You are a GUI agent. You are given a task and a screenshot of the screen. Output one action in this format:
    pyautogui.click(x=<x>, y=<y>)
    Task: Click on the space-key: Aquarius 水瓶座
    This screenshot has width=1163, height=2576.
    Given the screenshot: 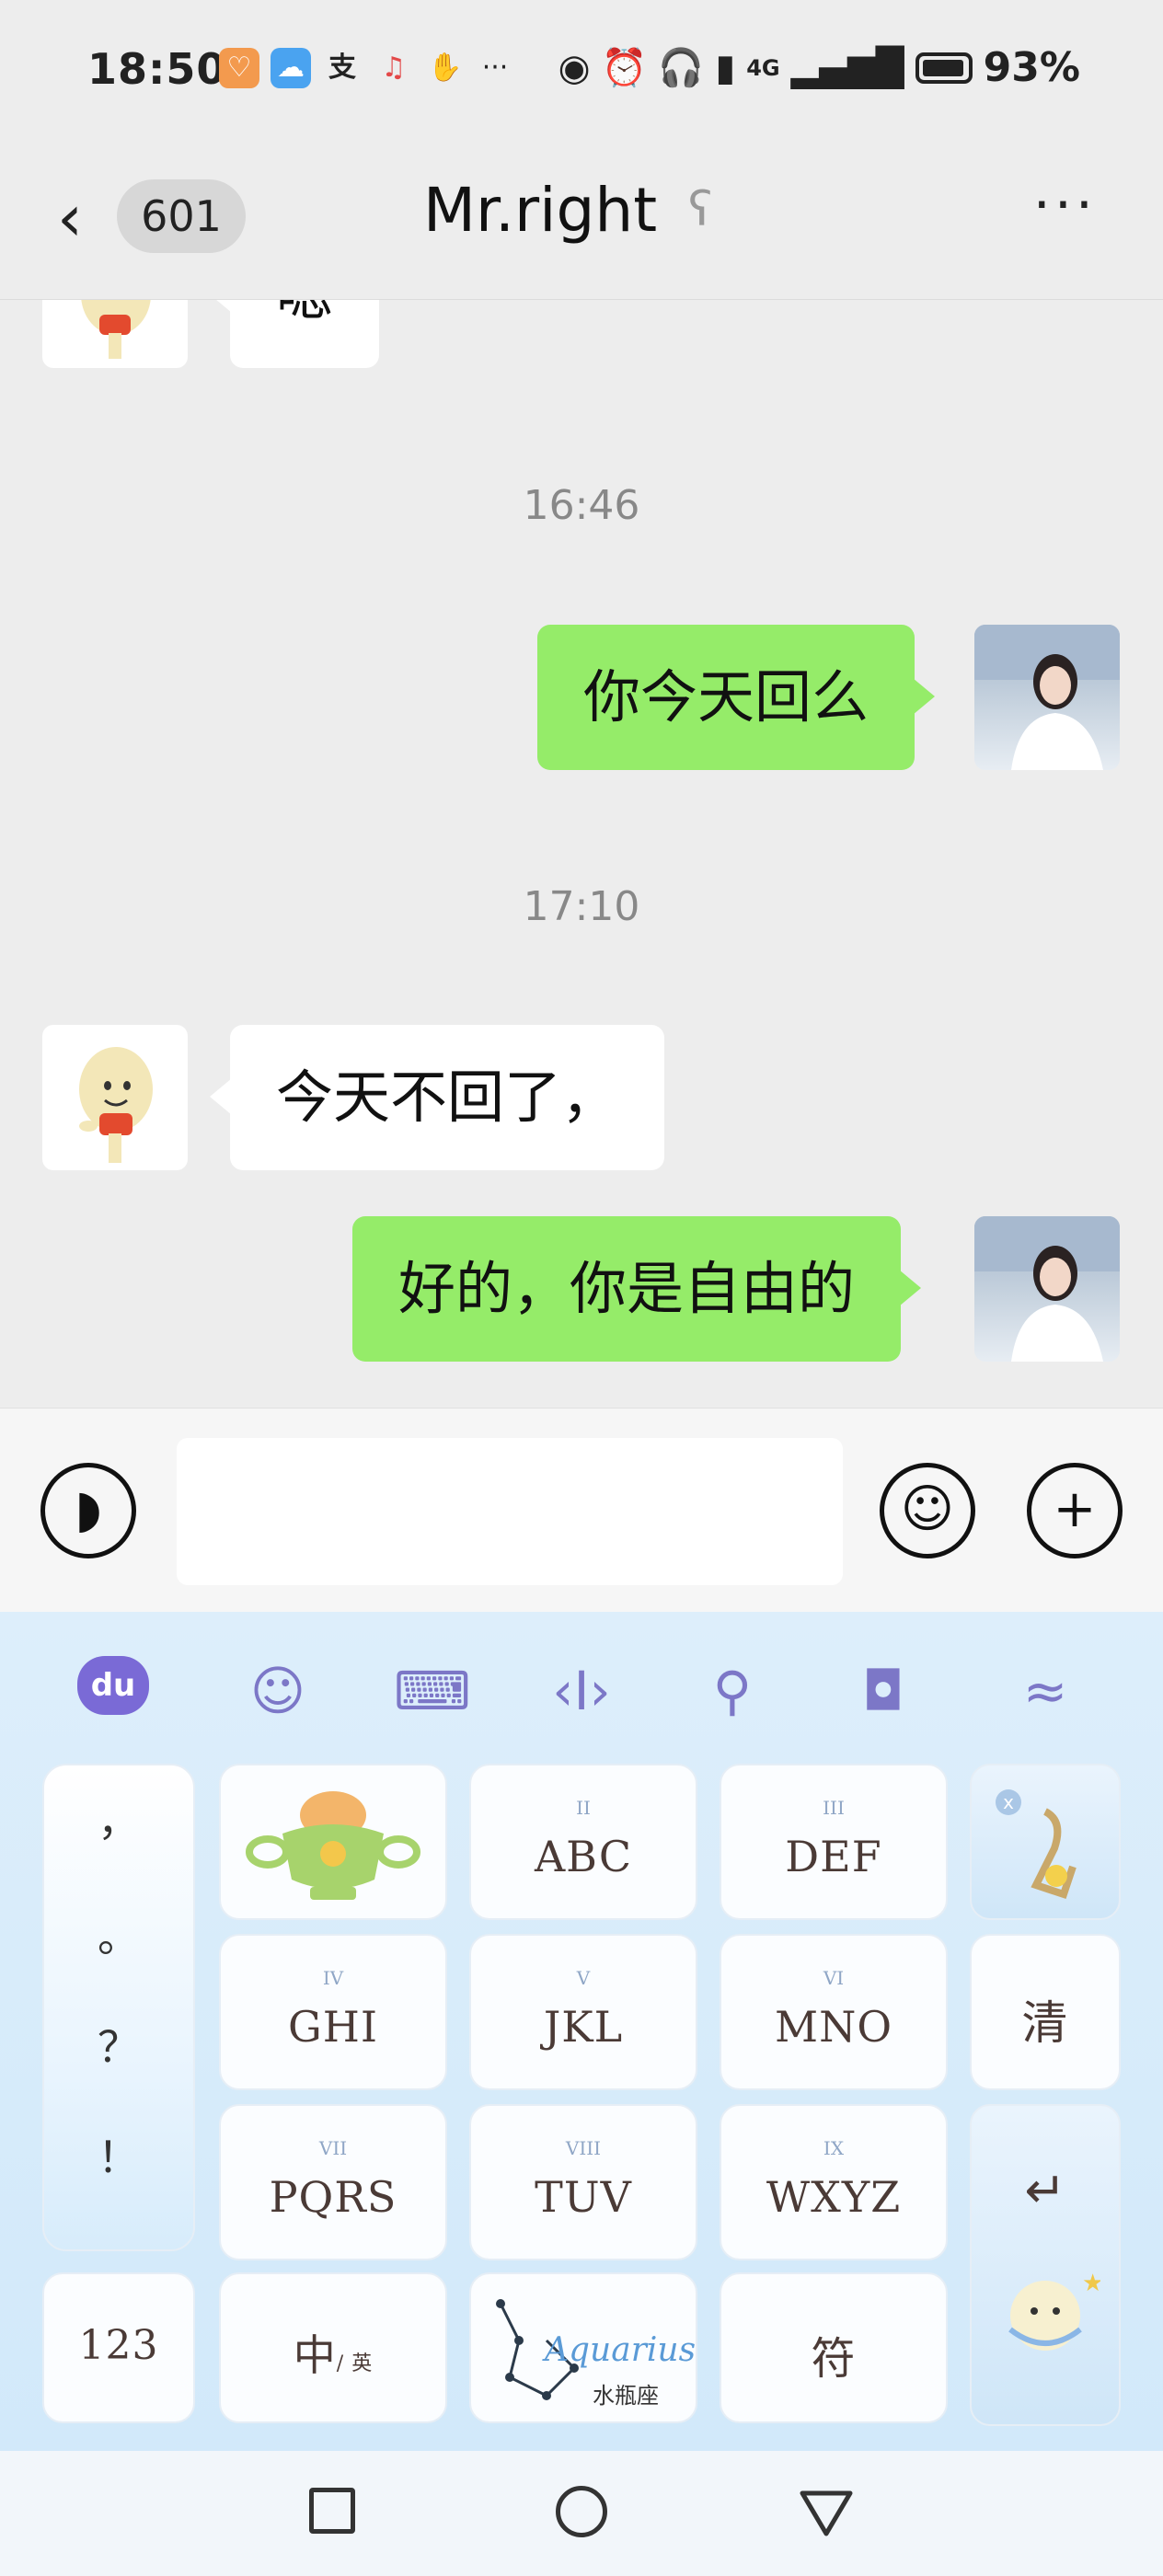 What is the action you would take?
    pyautogui.click(x=583, y=2347)
    